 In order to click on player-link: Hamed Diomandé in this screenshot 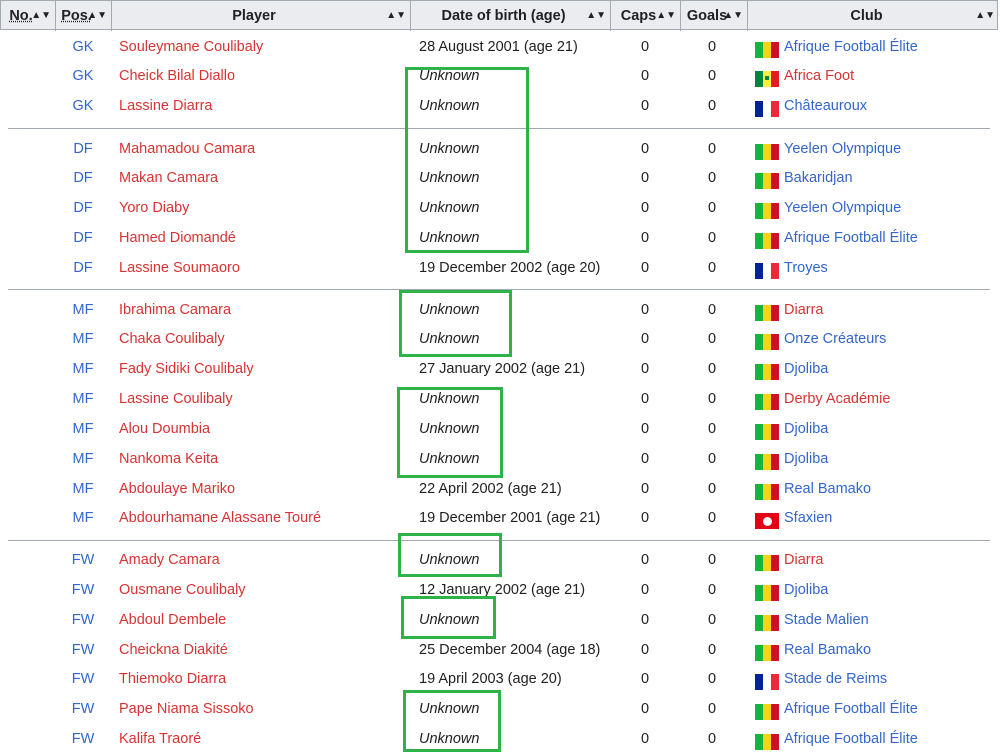, I will do `click(177, 239)`.